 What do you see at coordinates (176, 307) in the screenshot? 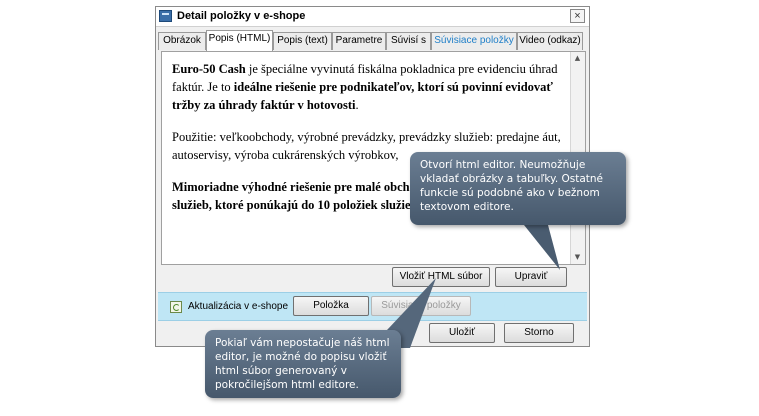
I see `refresh-icon` at bounding box center [176, 307].